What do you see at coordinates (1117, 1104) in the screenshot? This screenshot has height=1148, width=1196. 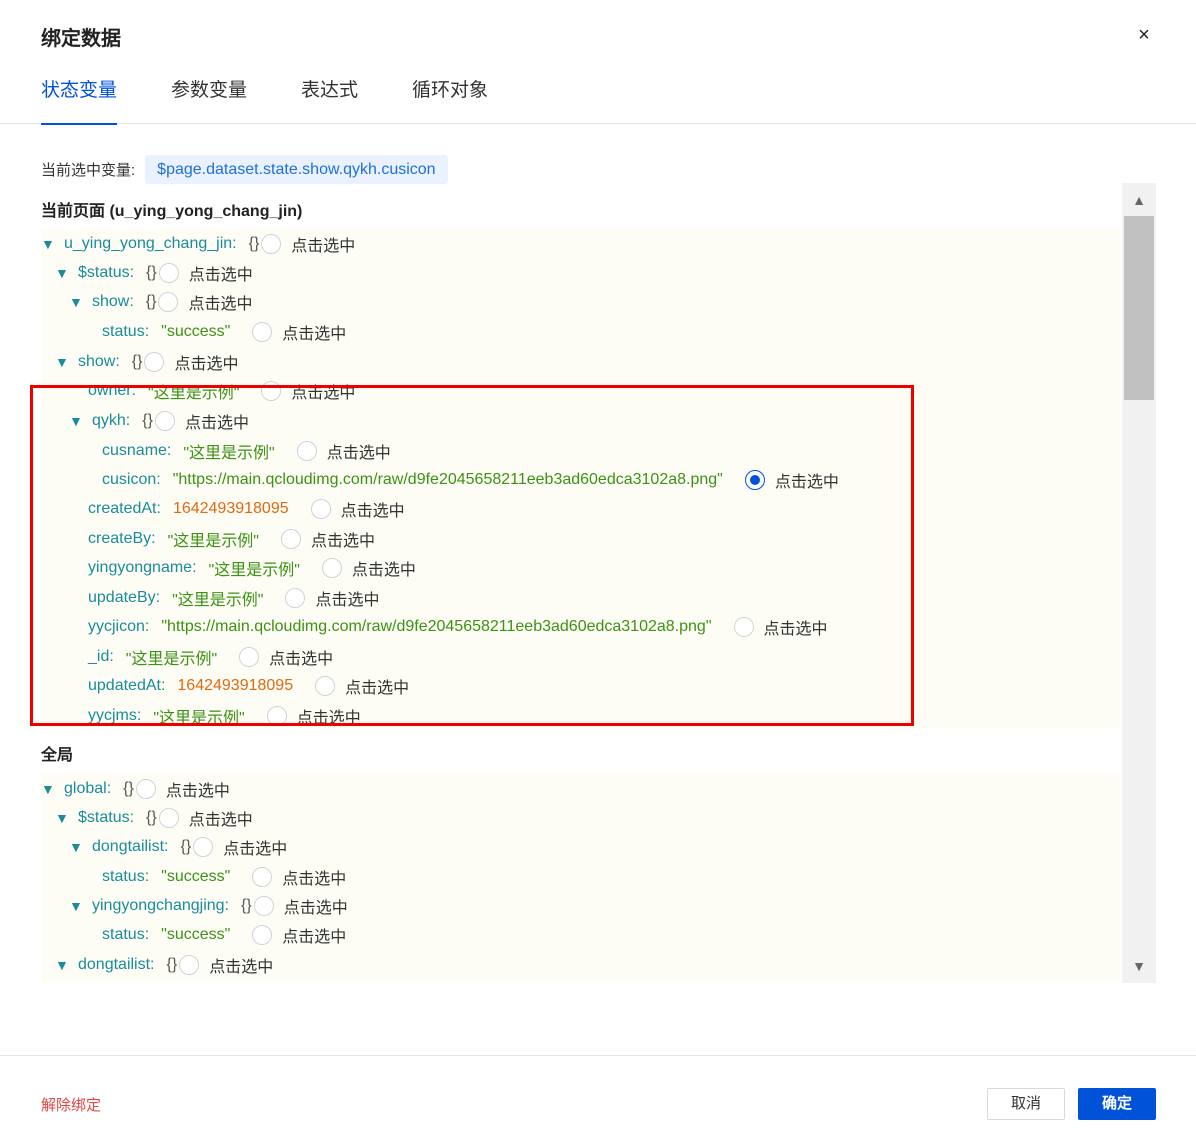 I see `confirm-button: 确定` at bounding box center [1117, 1104].